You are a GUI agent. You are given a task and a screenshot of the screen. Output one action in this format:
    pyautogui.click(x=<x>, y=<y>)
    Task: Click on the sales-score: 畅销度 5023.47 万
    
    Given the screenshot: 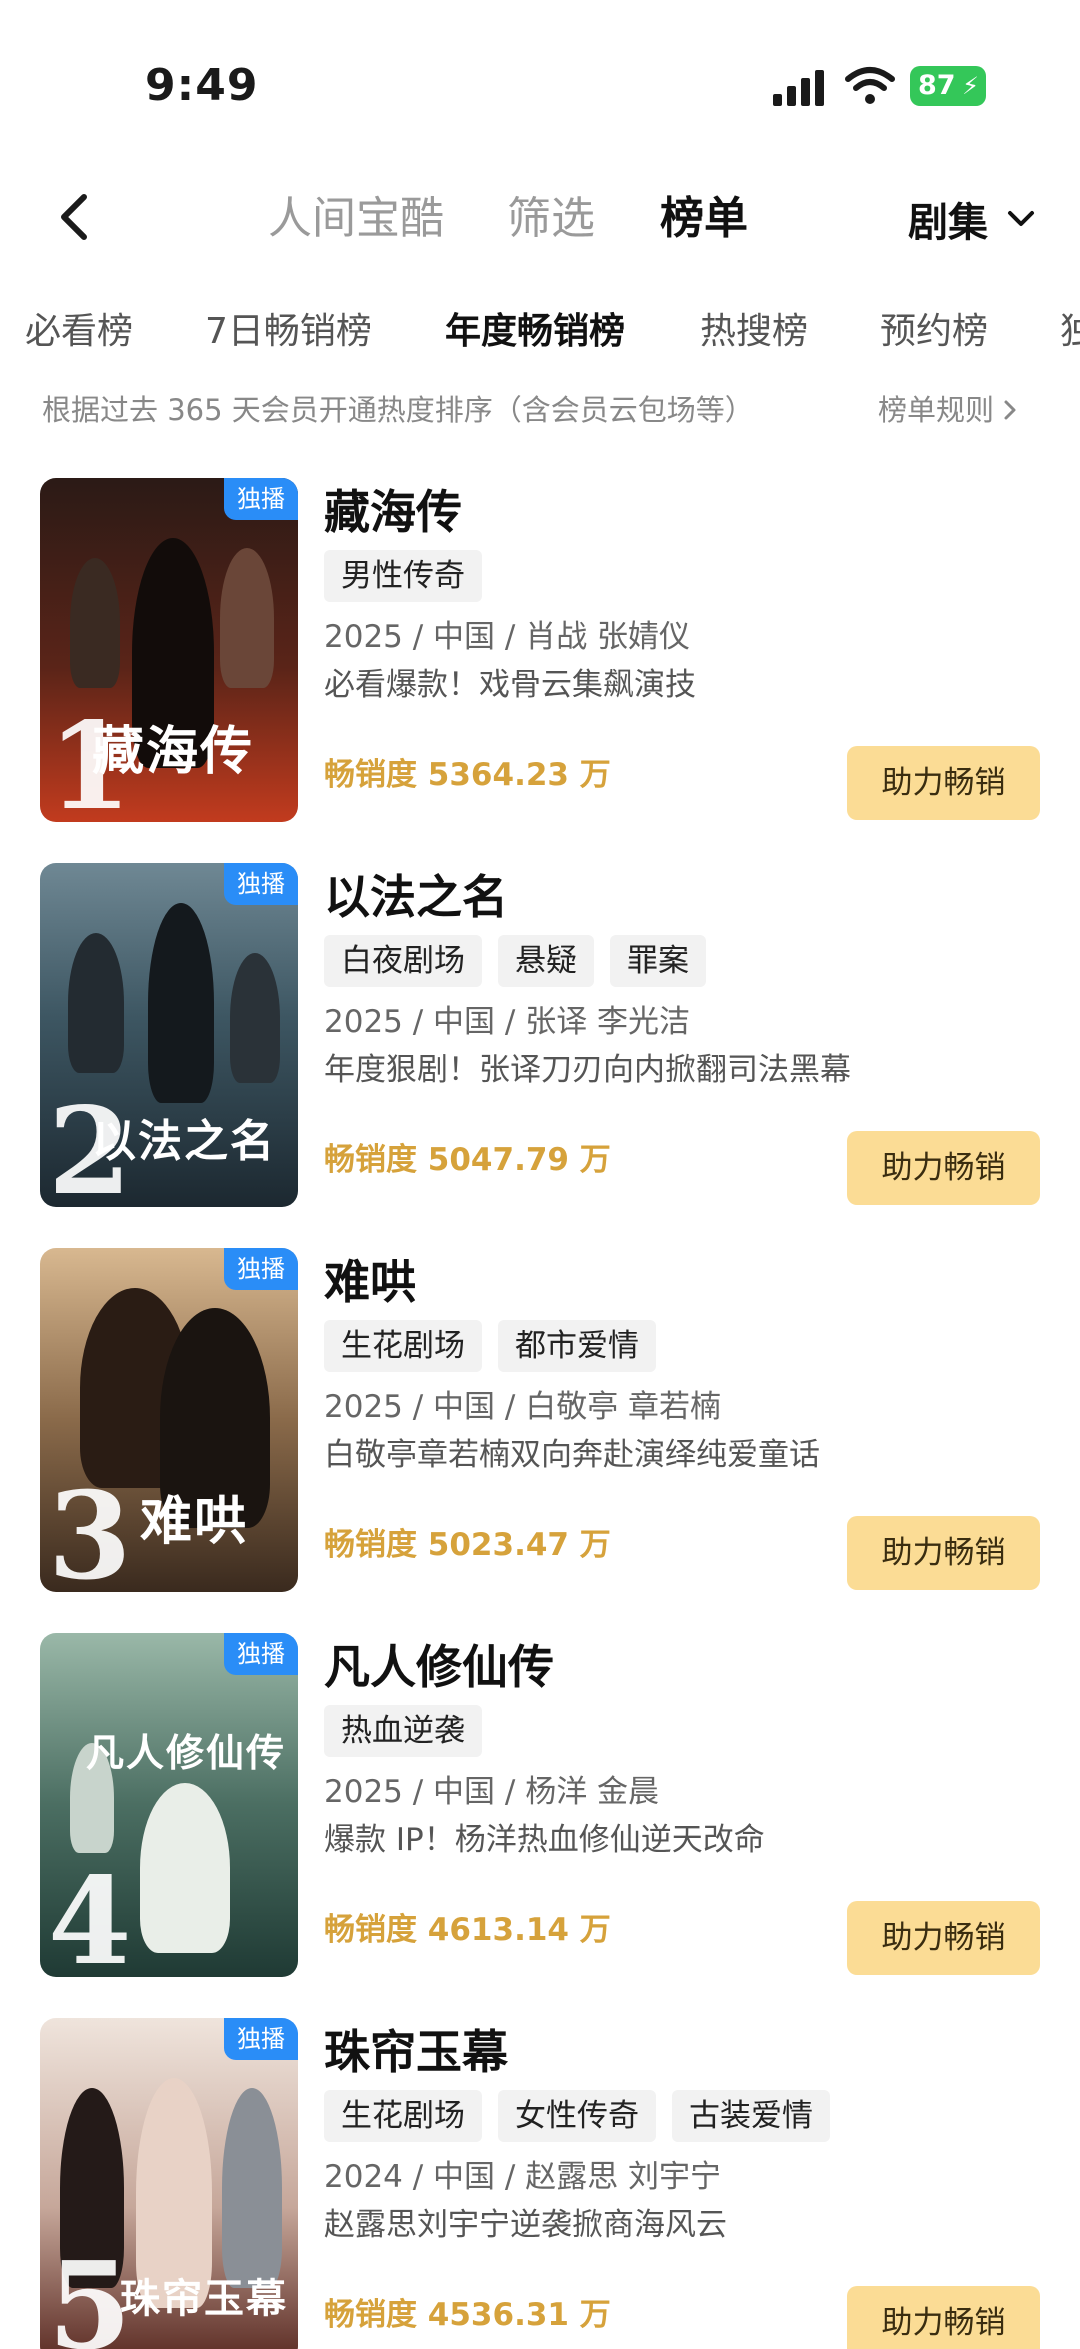 What is the action you would take?
    pyautogui.click(x=467, y=1545)
    